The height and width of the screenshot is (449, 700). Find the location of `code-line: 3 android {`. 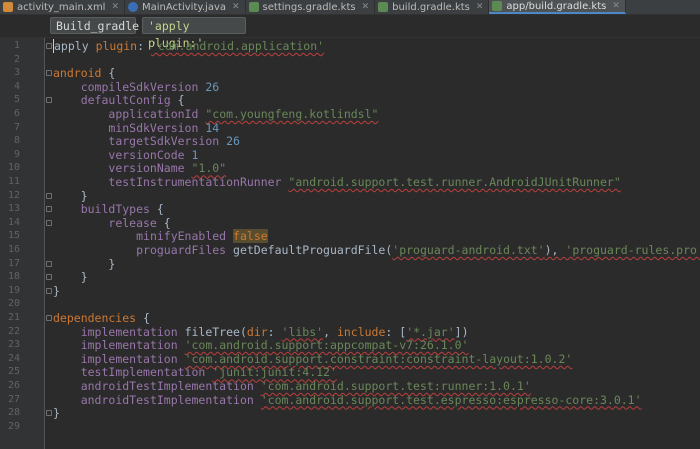

code-line: 3 android { is located at coordinates (350, 73).